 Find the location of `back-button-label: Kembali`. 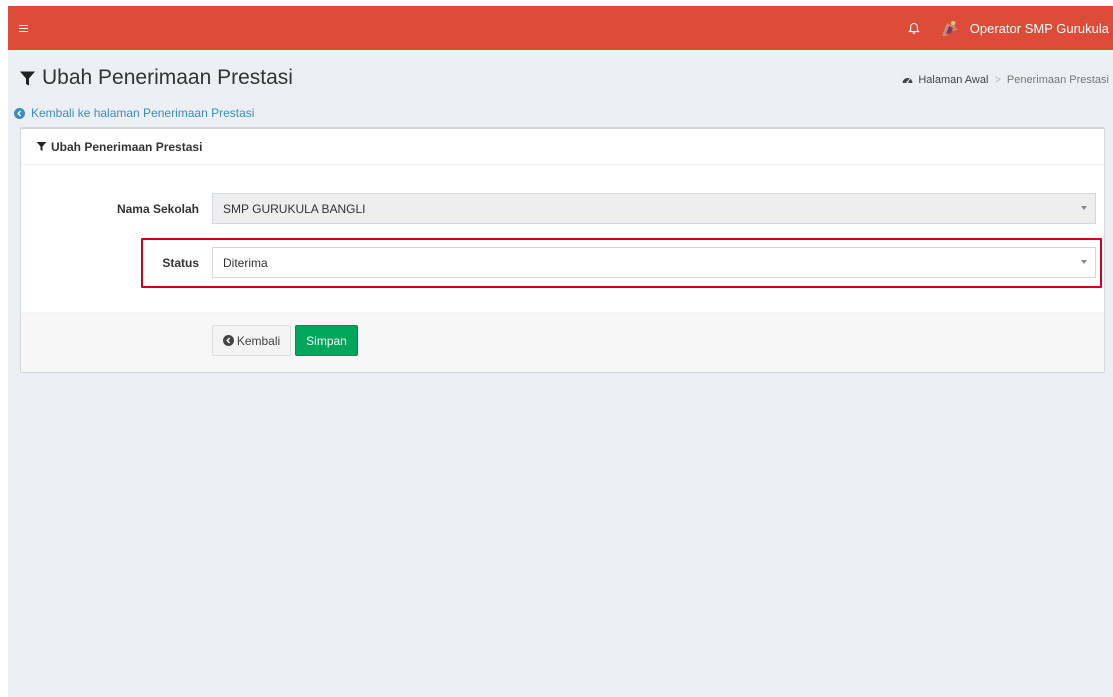

back-button-label: Kembali is located at coordinates (258, 340).